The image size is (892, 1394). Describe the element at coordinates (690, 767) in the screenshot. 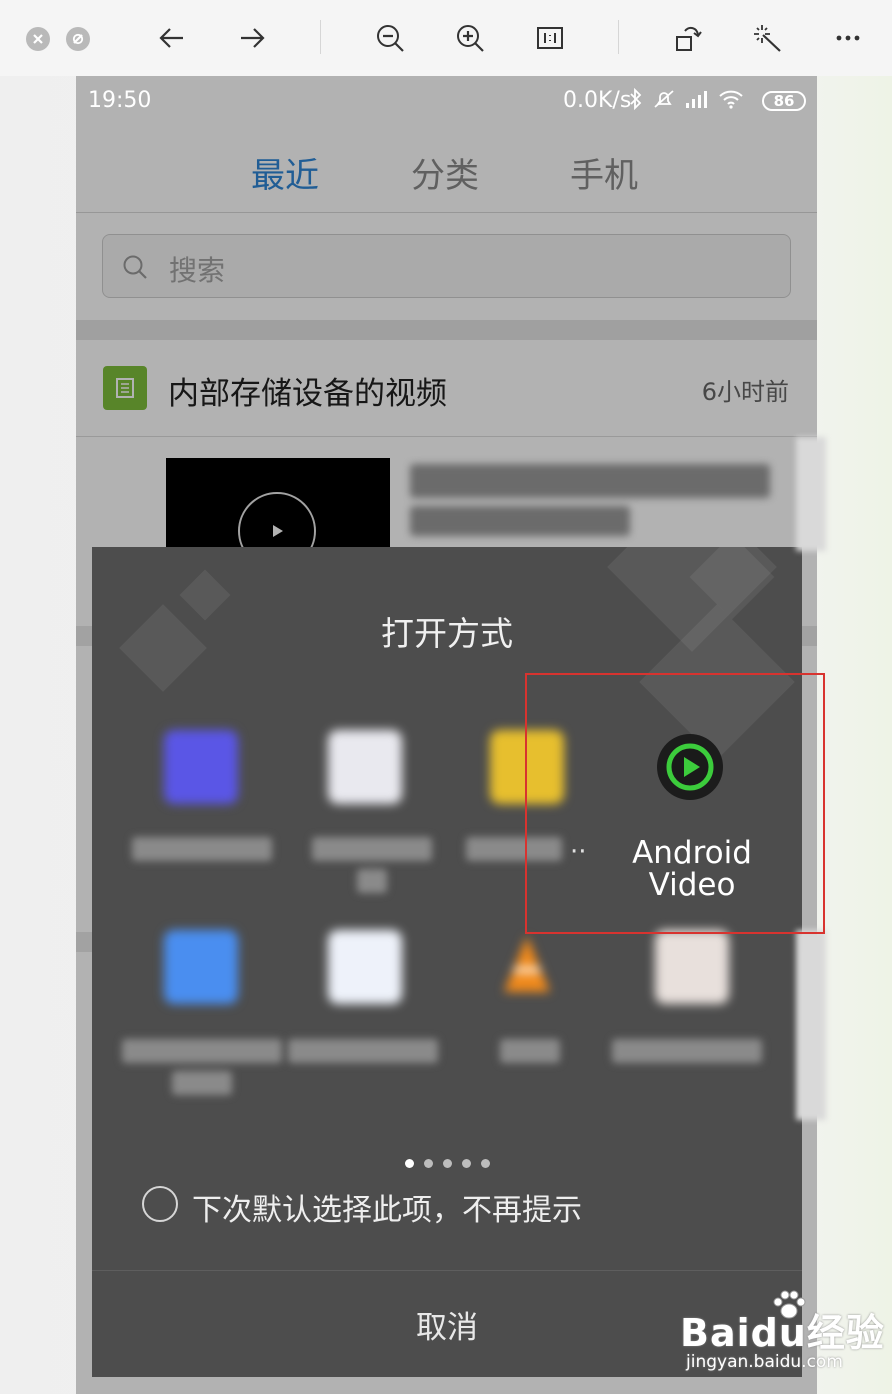

I see `play-circle-icon` at that location.